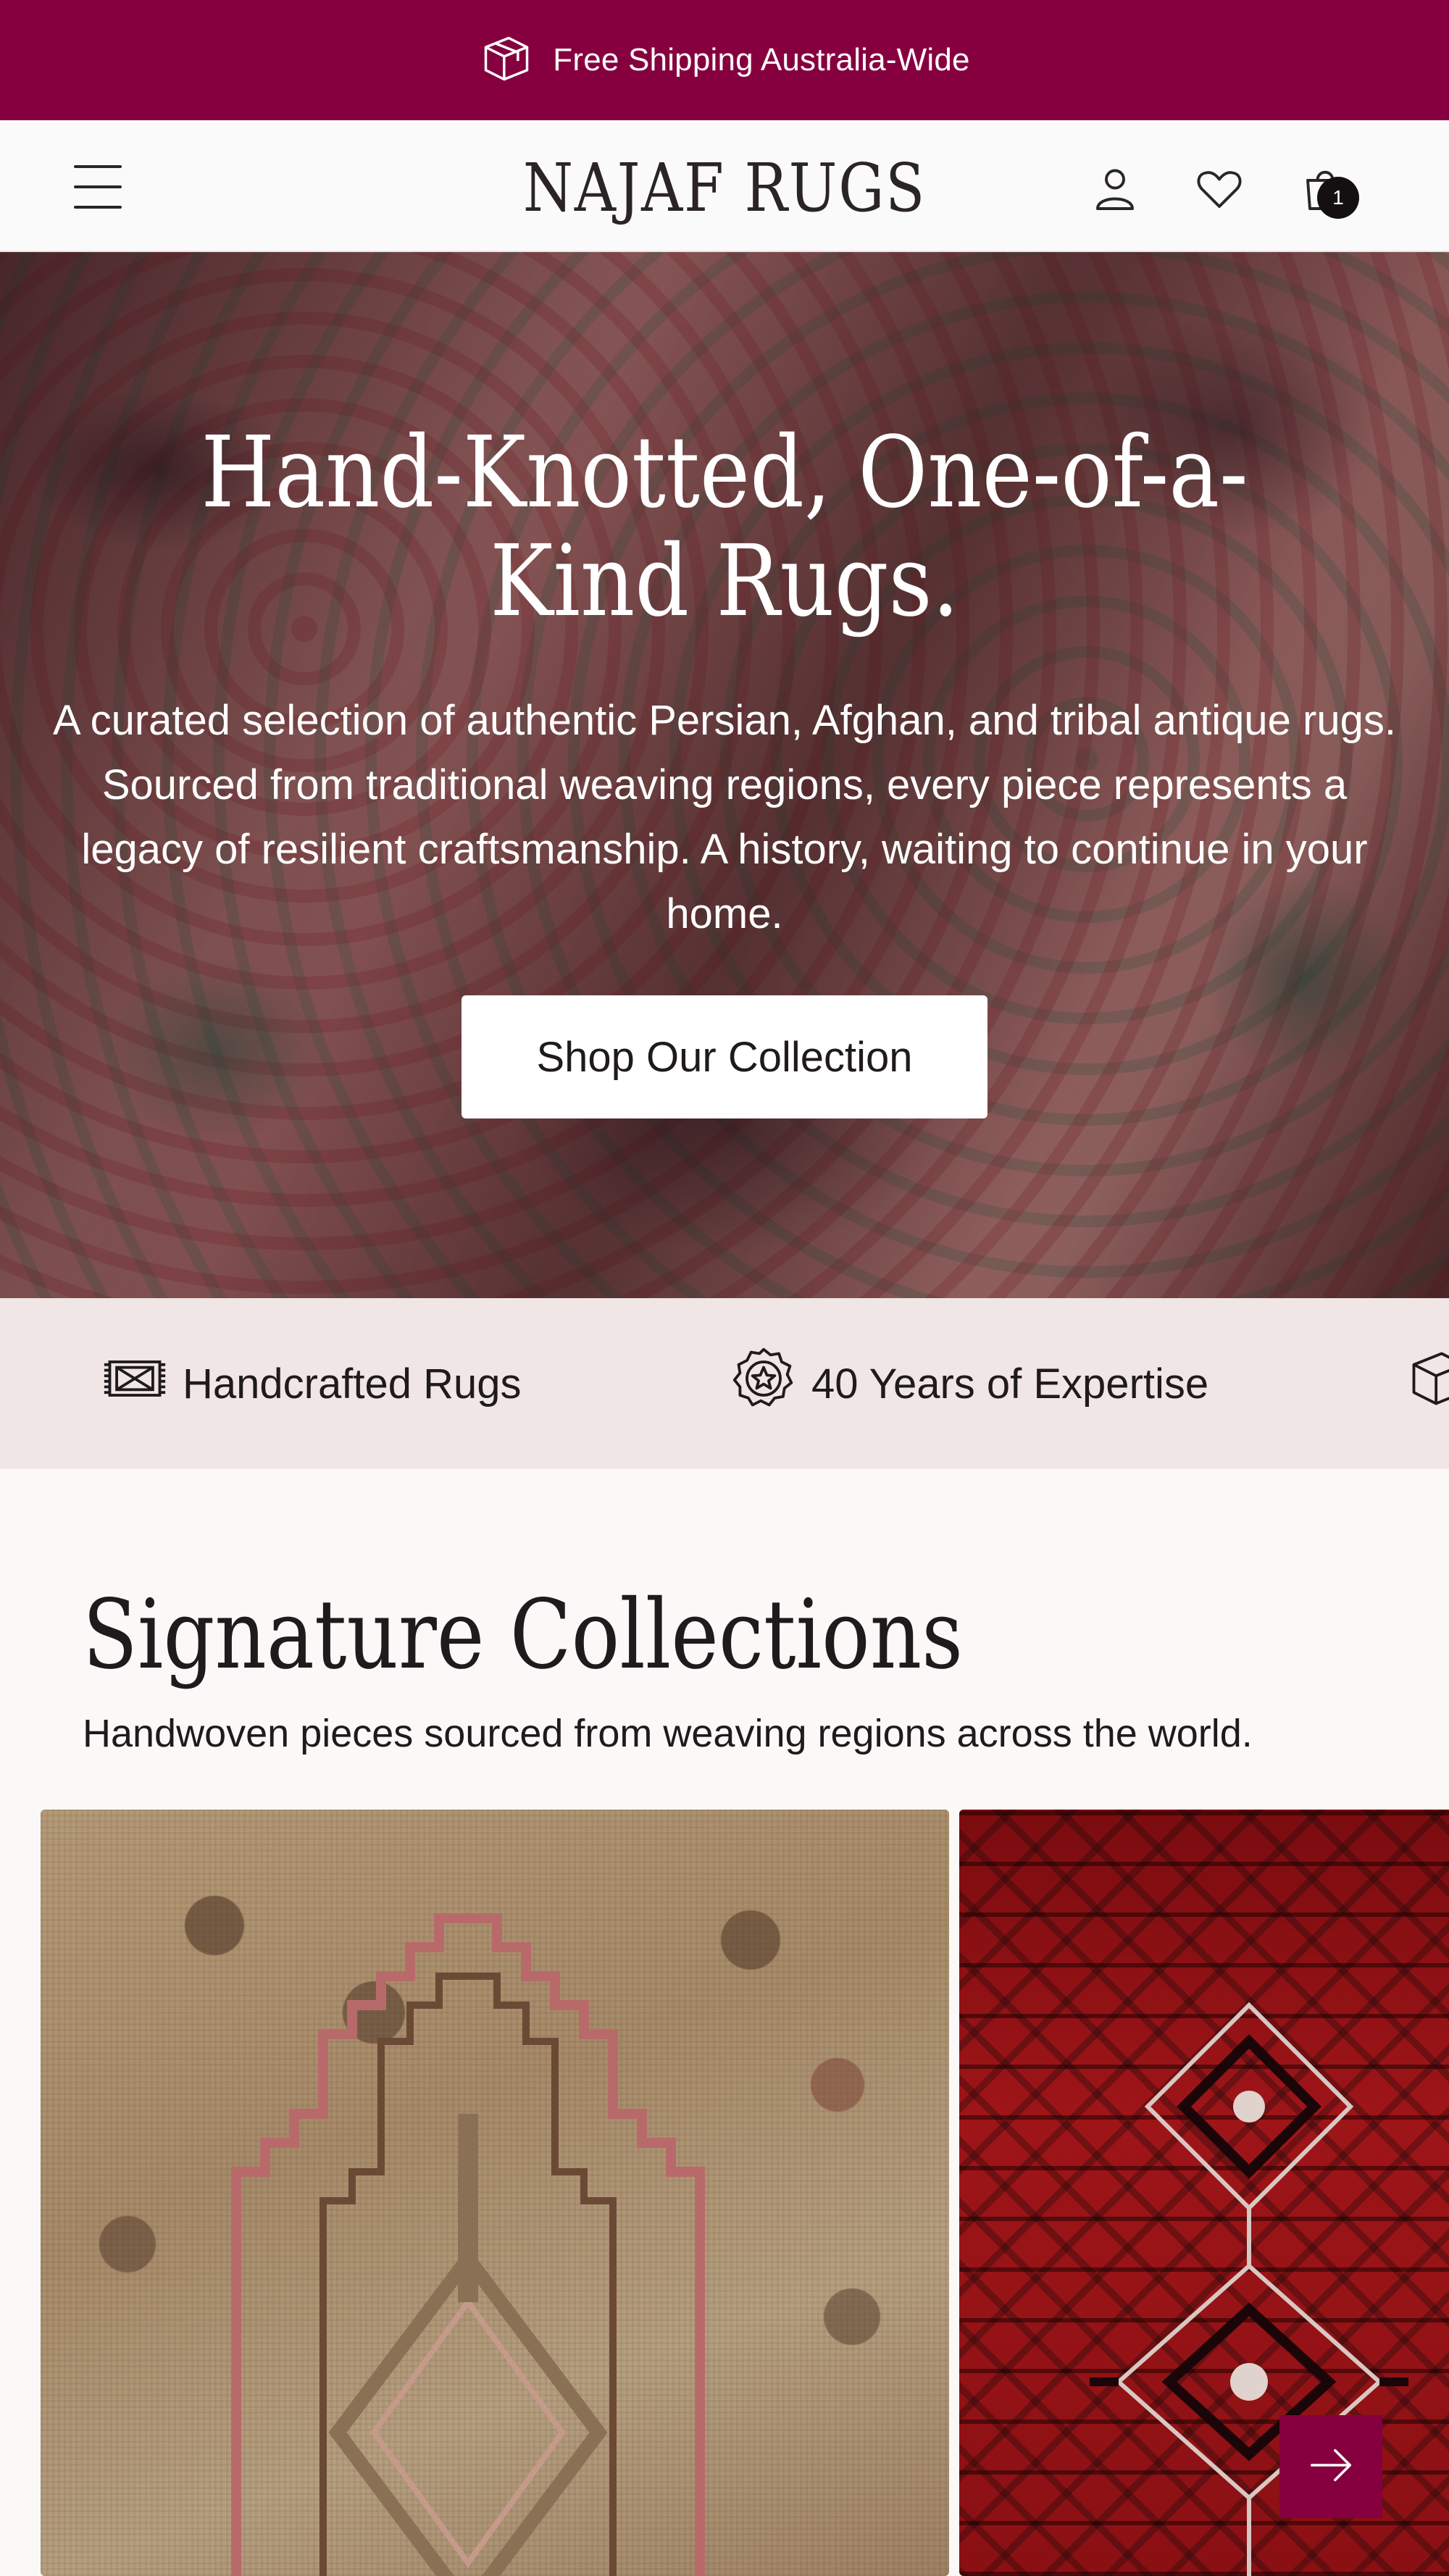 The height and width of the screenshot is (2576, 1449). Describe the element at coordinates (761, 60) in the screenshot. I see `announcement-text: Free Shipping Australia-Wide` at that location.